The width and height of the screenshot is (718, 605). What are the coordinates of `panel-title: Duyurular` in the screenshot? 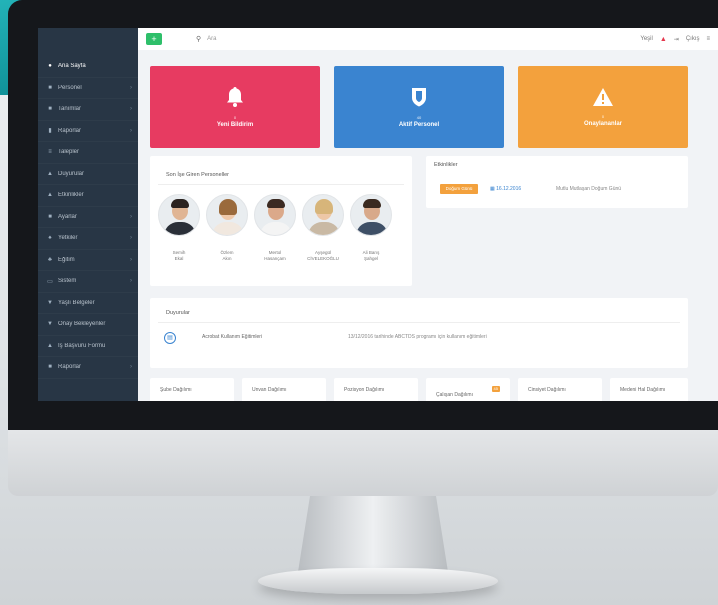 It's located at (178, 313).